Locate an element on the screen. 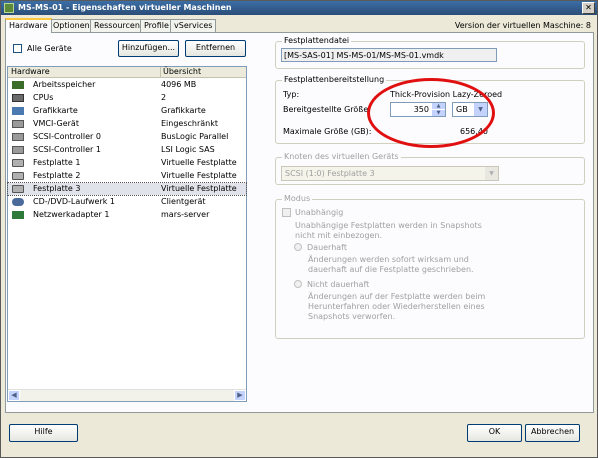 The image size is (598, 458). cpu-icon is located at coordinates (18, 98).